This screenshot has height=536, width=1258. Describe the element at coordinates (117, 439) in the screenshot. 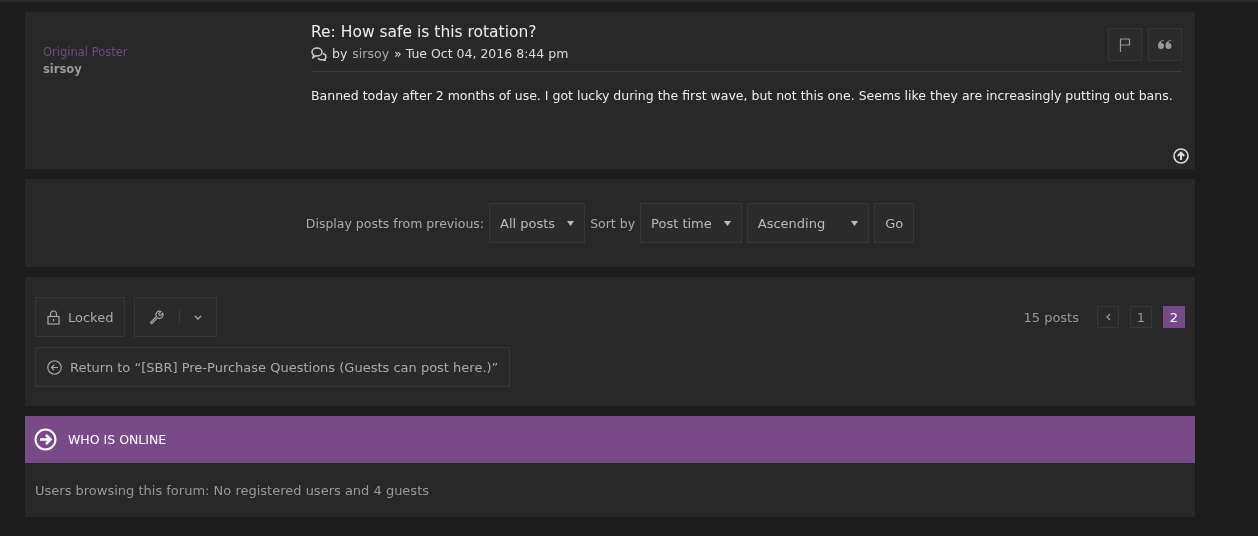

I see `section-title: WHO IS ONLINE` at that location.